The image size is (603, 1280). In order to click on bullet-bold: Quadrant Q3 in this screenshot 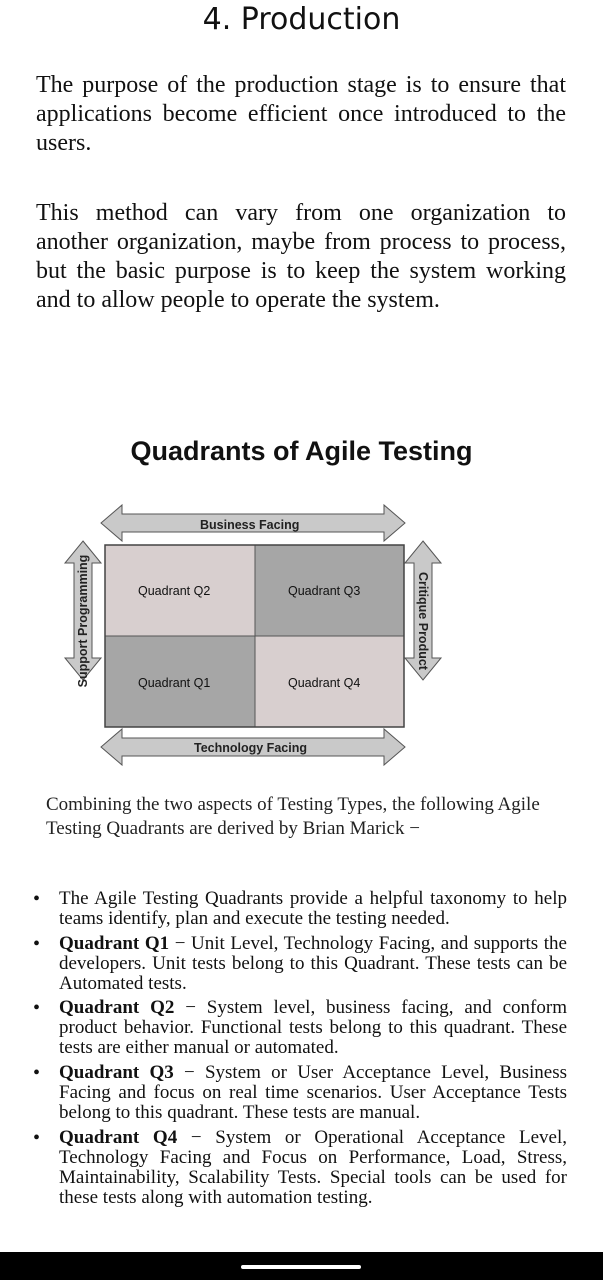, I will do `click(116, 1072)`.